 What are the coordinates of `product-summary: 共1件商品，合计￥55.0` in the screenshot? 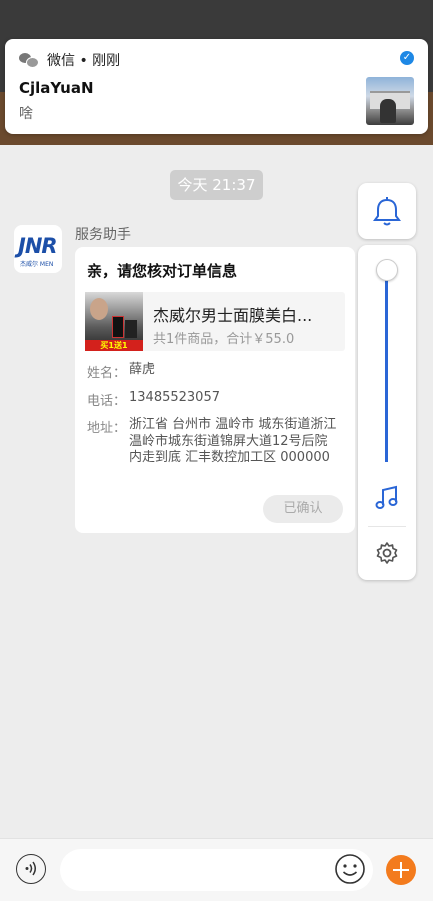 It's located at (224, 339).